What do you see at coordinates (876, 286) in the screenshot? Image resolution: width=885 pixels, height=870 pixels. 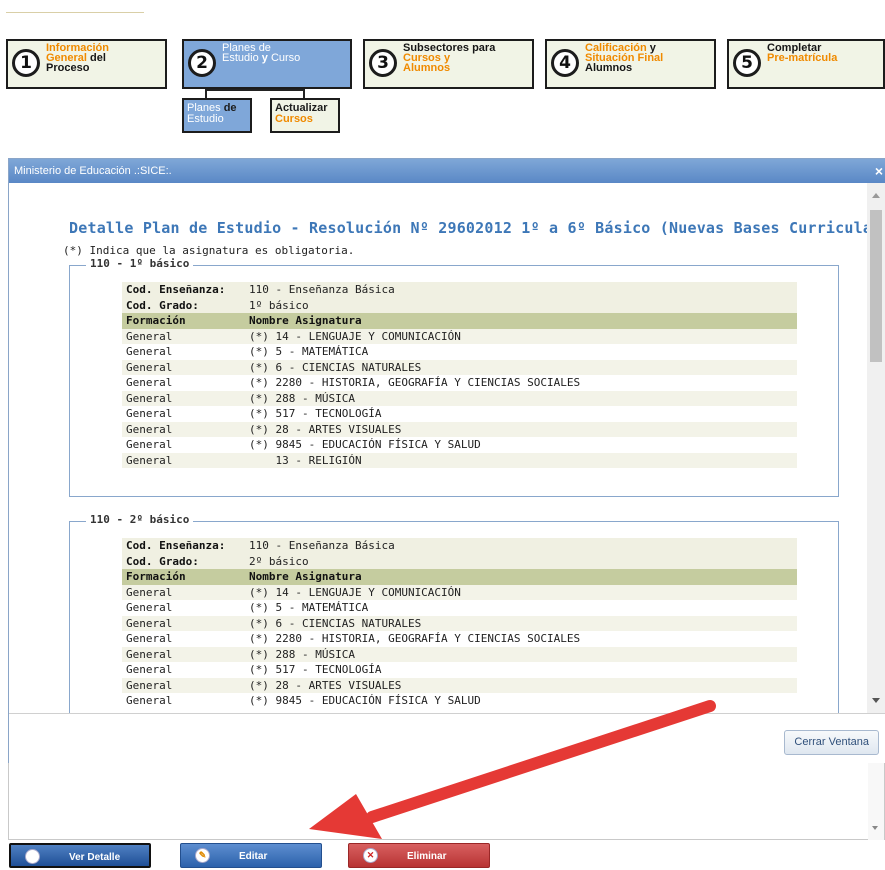 I see `scrollbar-thumb` at bounding box center [876, 286].